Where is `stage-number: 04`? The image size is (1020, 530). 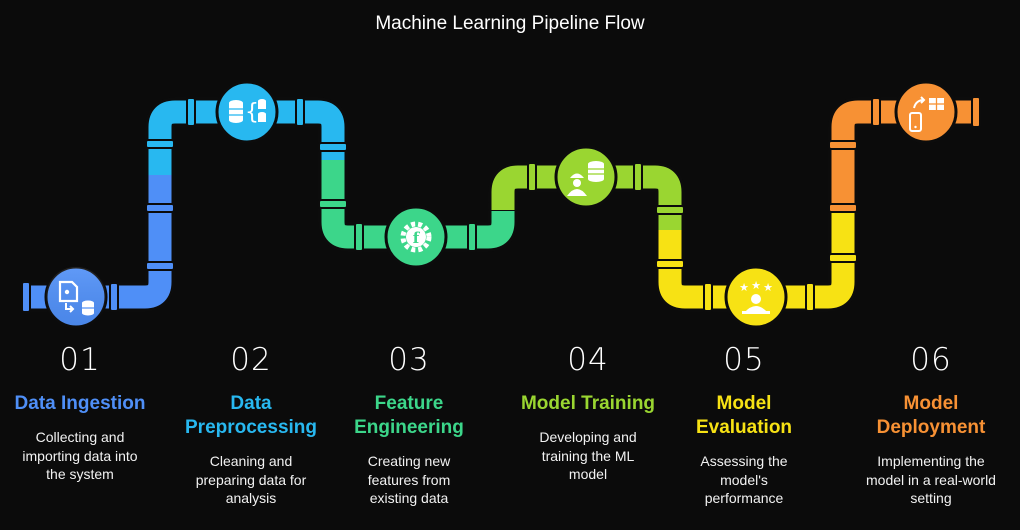 stage-number: 04 is located at coordinates (588, 360).